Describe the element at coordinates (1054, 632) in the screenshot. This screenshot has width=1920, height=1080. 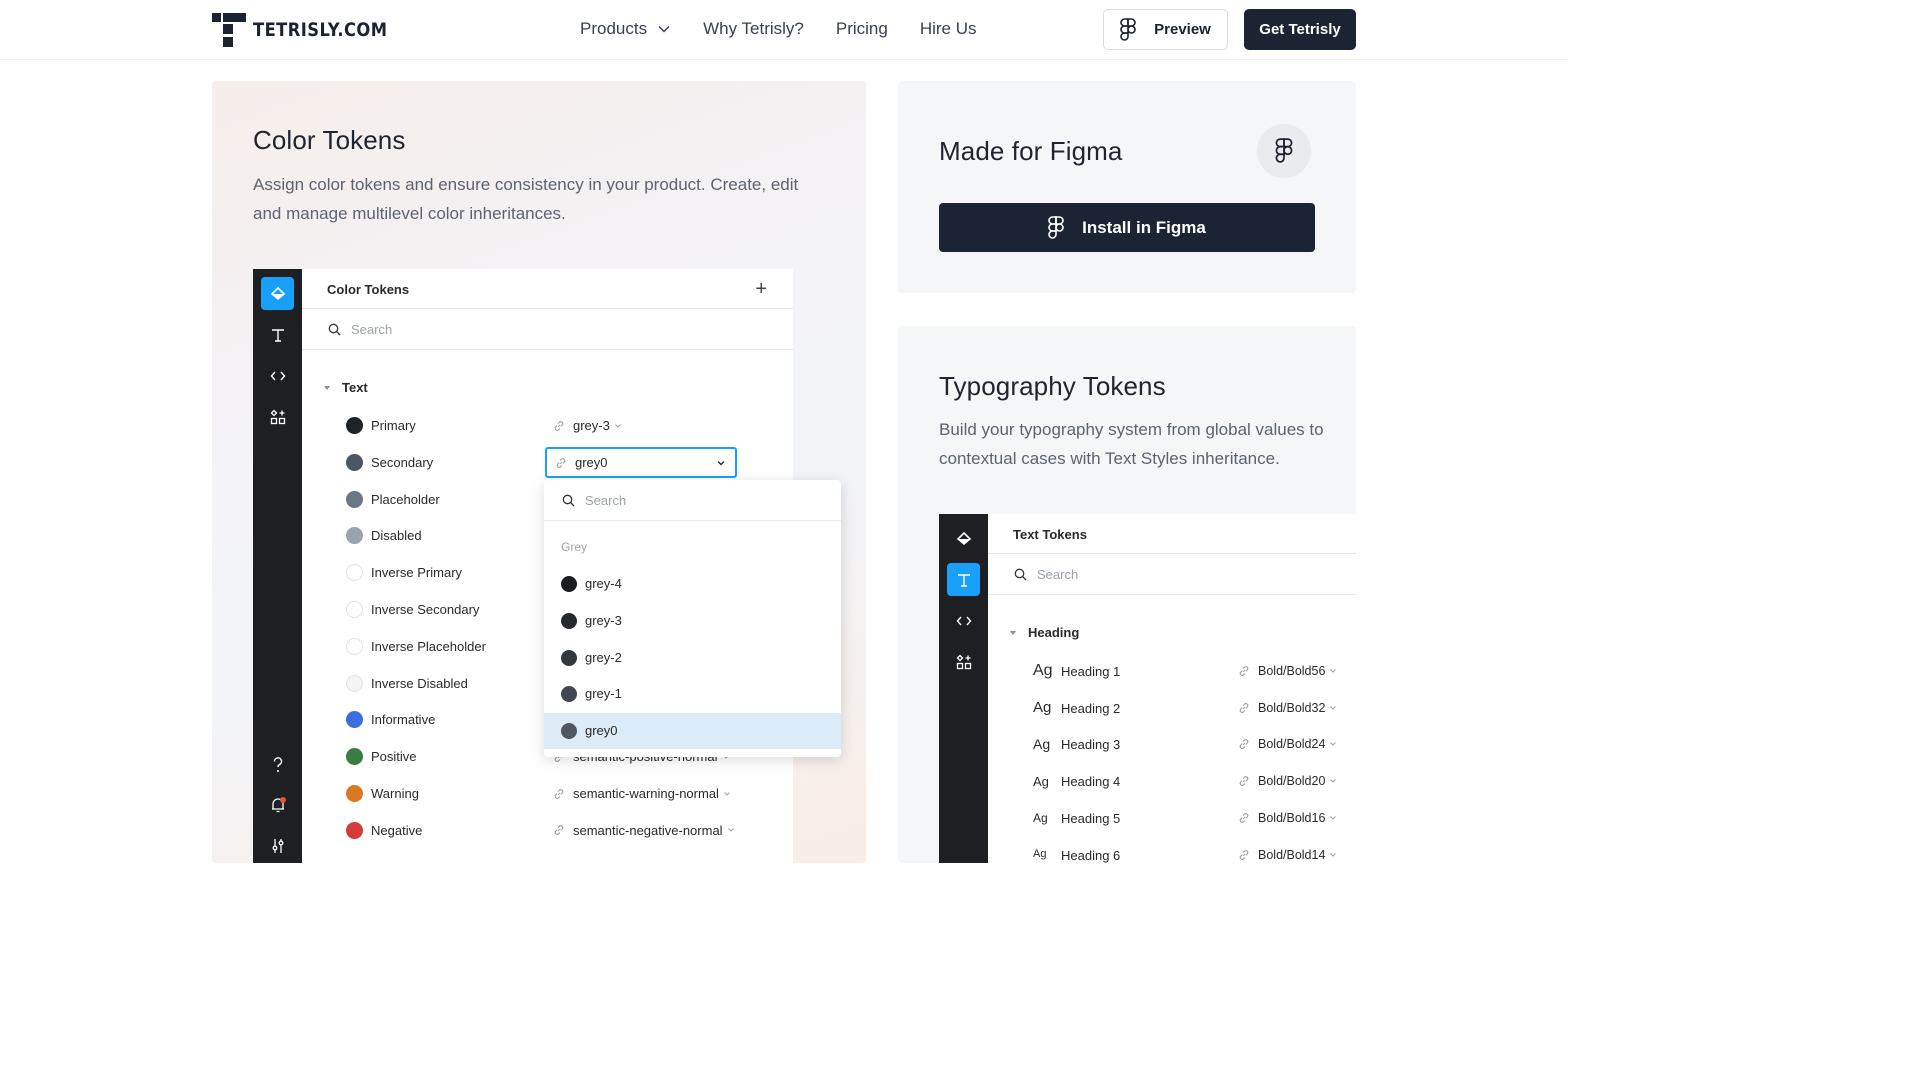
I see `group-label: Heading` at that location.